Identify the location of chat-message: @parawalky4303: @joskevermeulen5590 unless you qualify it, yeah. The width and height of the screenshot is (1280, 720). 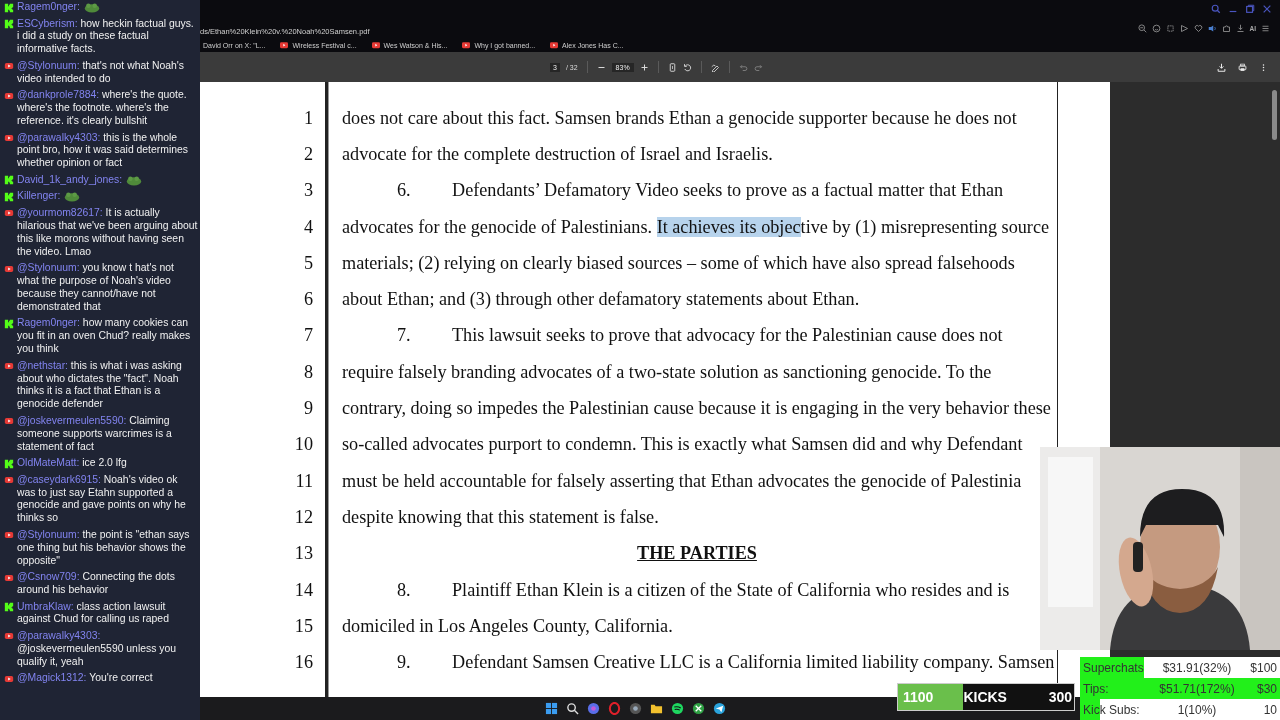
(97, 649).